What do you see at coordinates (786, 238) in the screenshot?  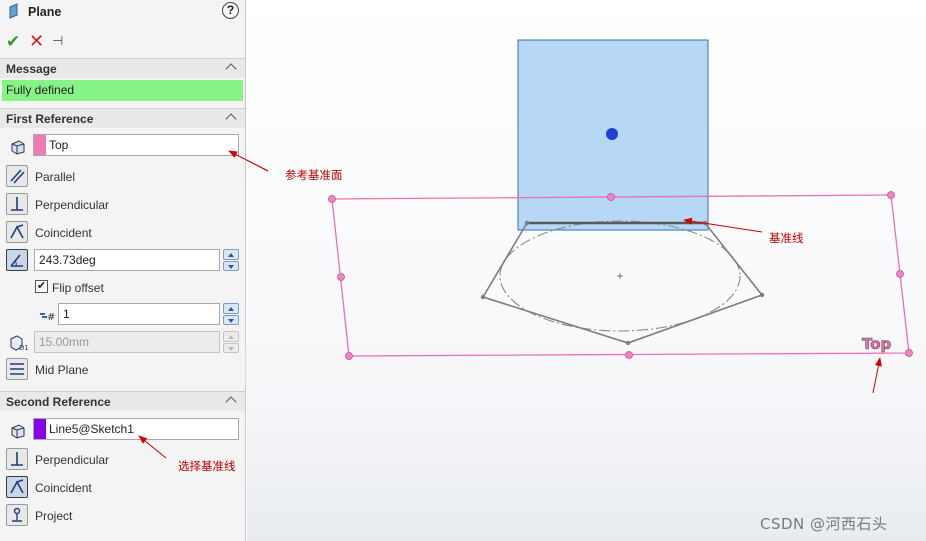 I see `annotation-reference-line: 基准线` at bounding box center [786, 238].